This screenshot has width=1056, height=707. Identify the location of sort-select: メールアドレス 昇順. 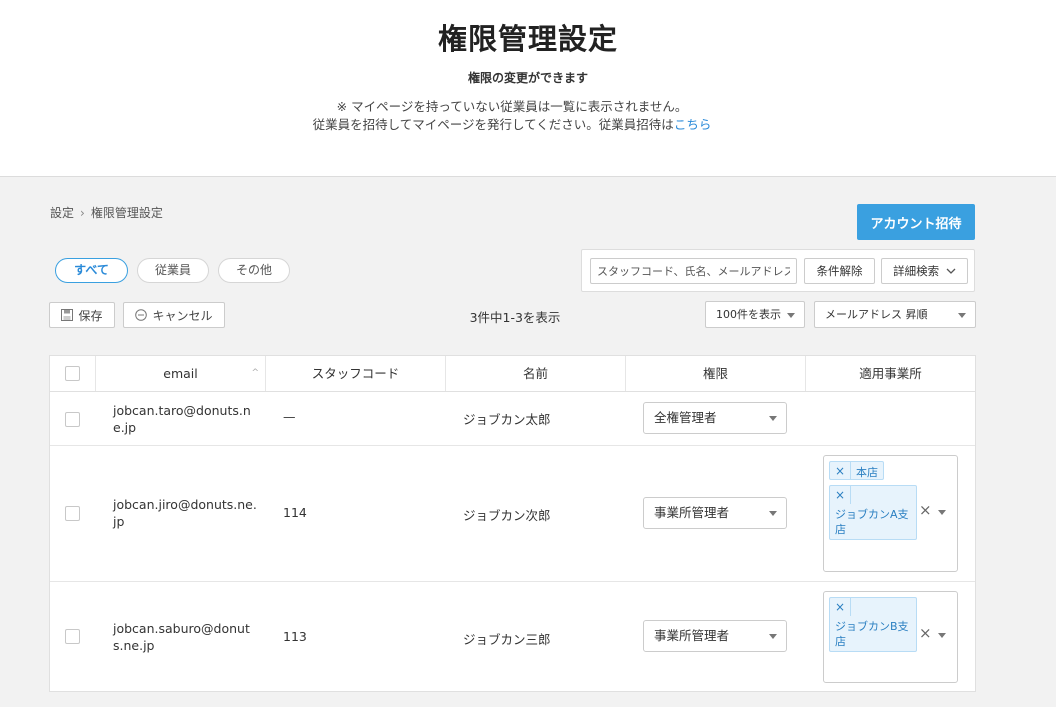
(895, 314).